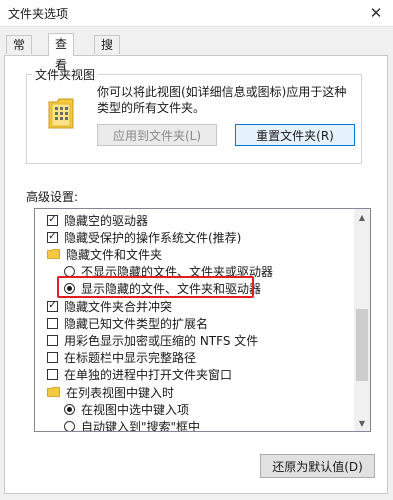 The height and width of the screenshot is (500, 393). I want to click on setting-label: 在列表视图中键入时, so click(120, 392).